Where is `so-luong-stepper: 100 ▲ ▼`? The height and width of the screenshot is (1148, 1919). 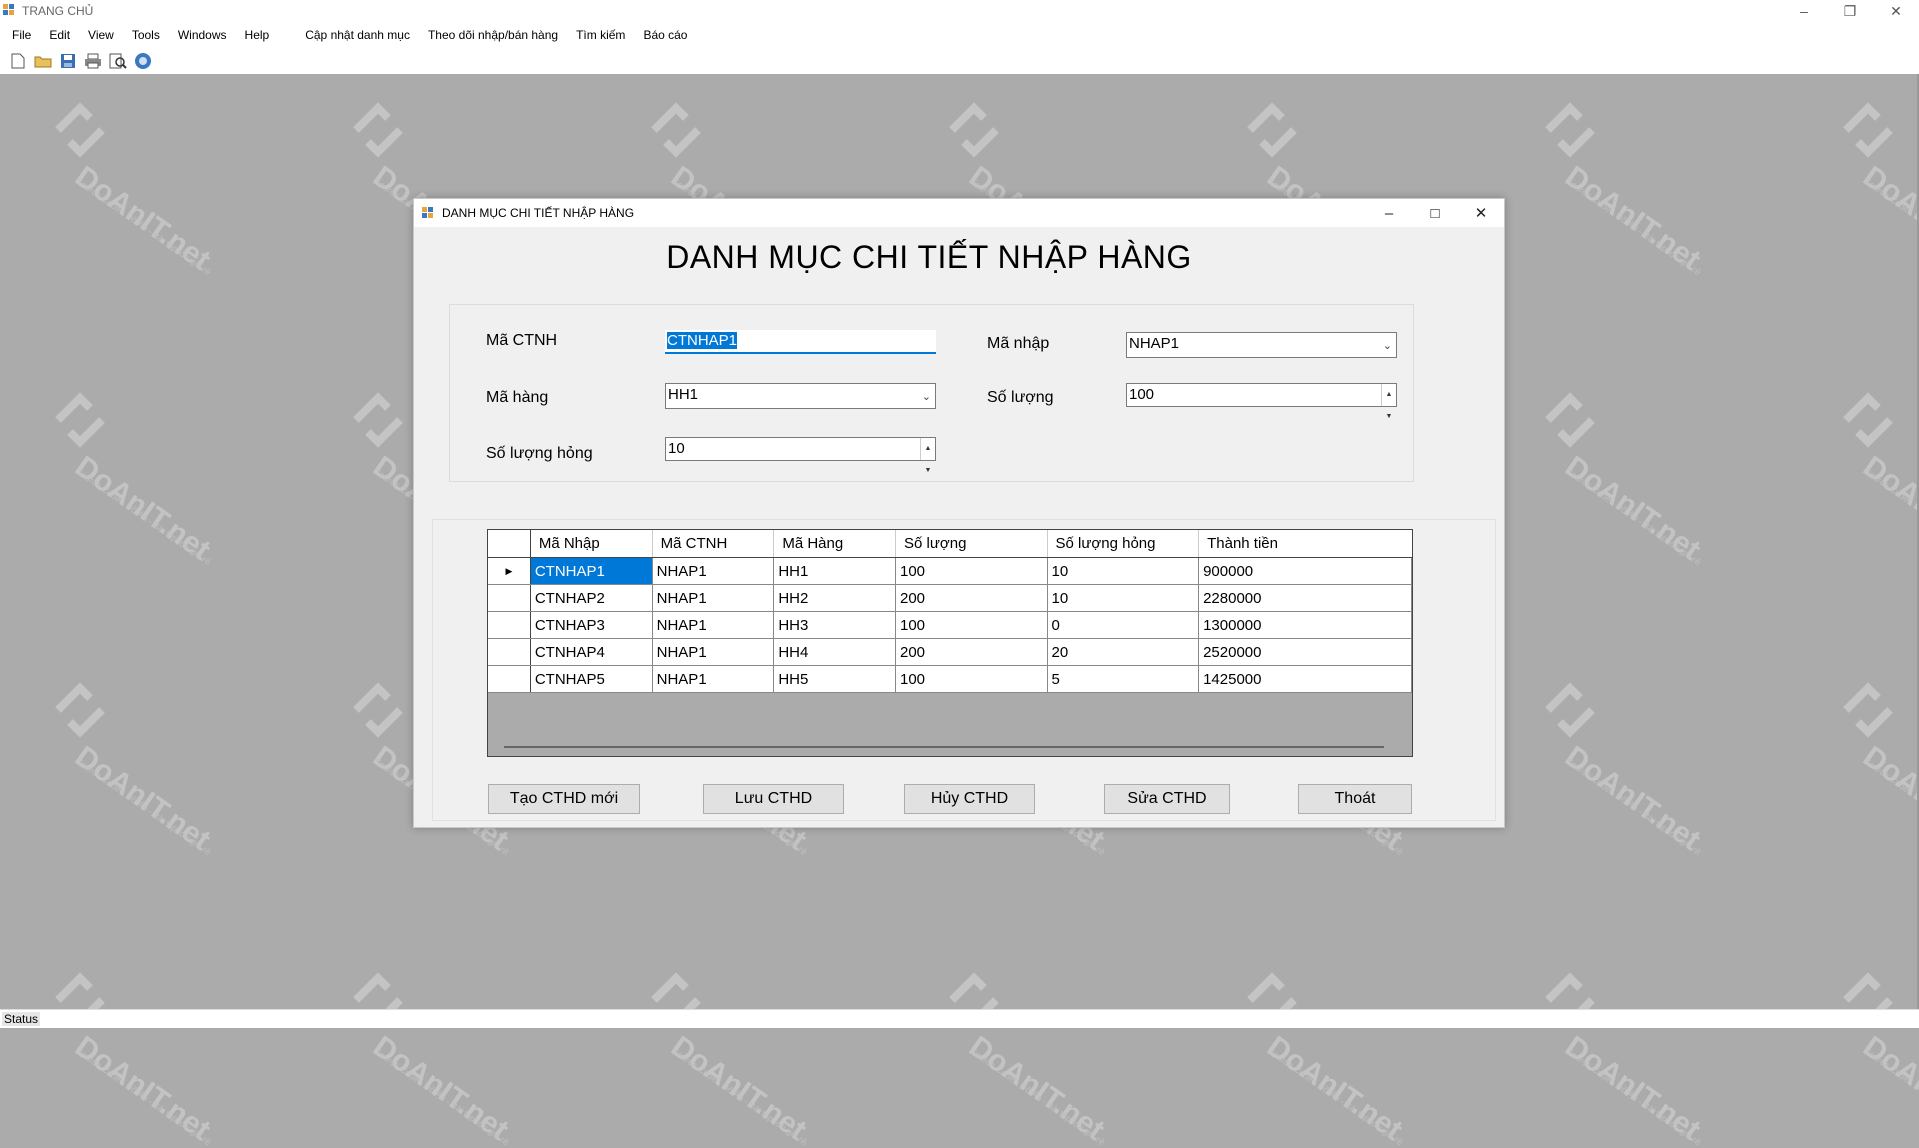
so-luong-stepper: 100 ▲ ▼ is located at coordinates (1261, 401).